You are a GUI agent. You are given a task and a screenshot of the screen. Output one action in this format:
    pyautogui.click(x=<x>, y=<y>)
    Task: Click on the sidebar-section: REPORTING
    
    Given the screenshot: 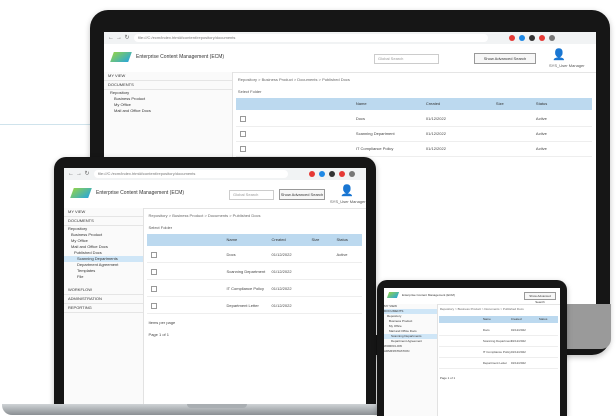 What is the action you would take?
    pyautogui.click(x=103, y=308)
    